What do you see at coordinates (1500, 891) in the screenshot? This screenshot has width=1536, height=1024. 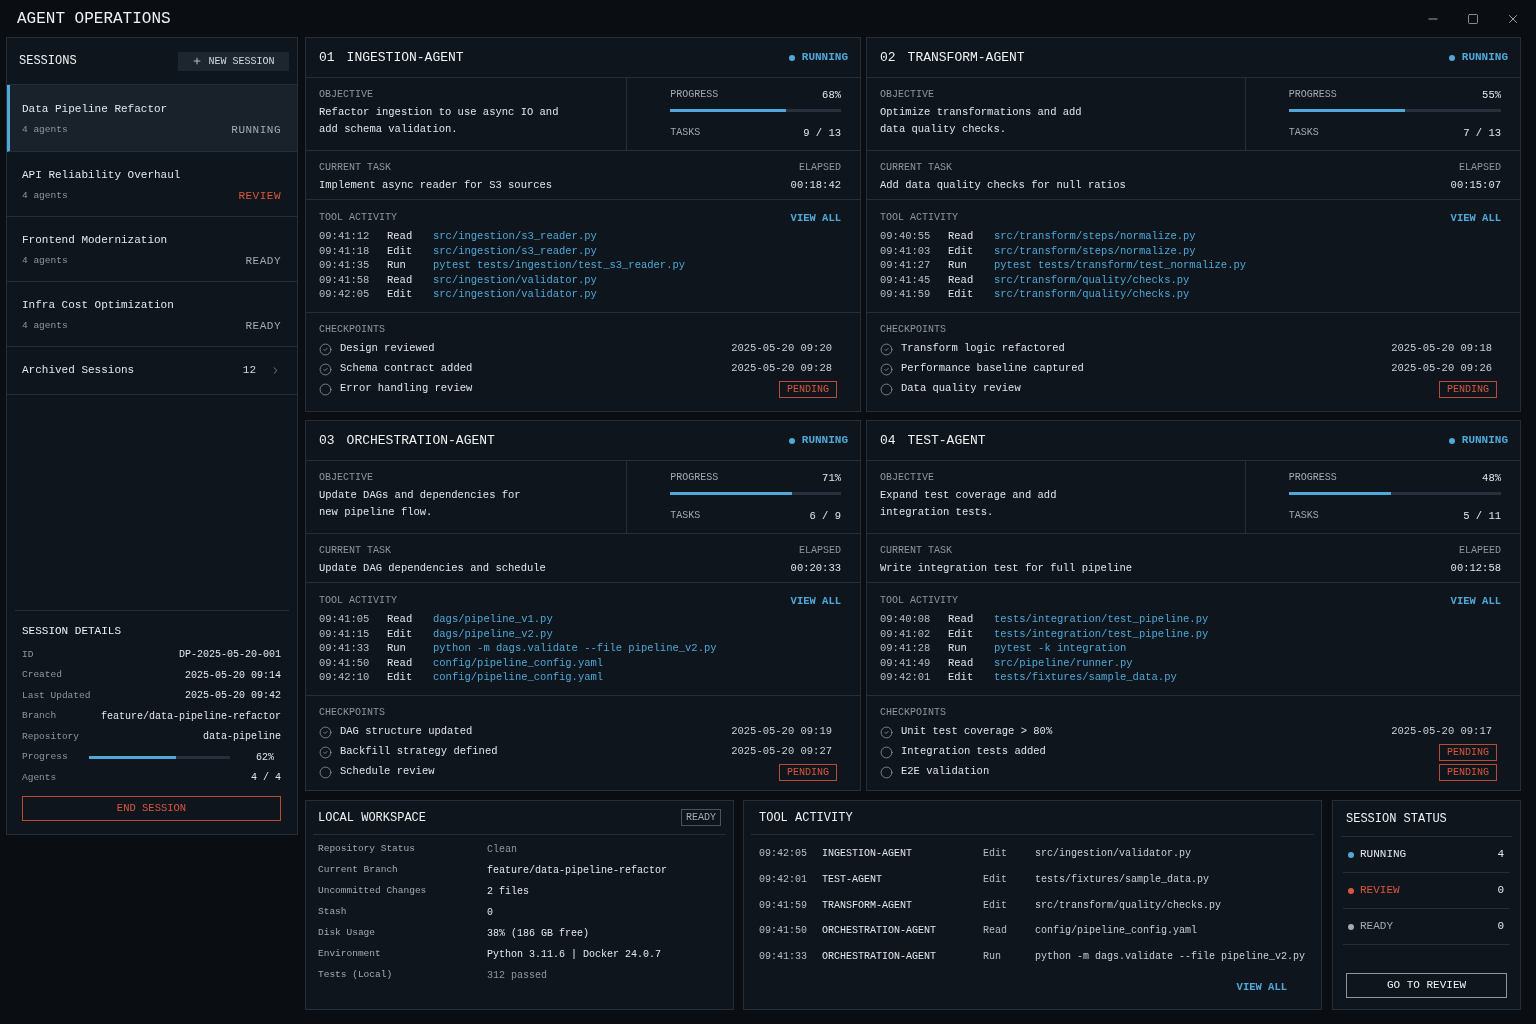 I see `status-count: 0` at bounding box center [1500, 891].